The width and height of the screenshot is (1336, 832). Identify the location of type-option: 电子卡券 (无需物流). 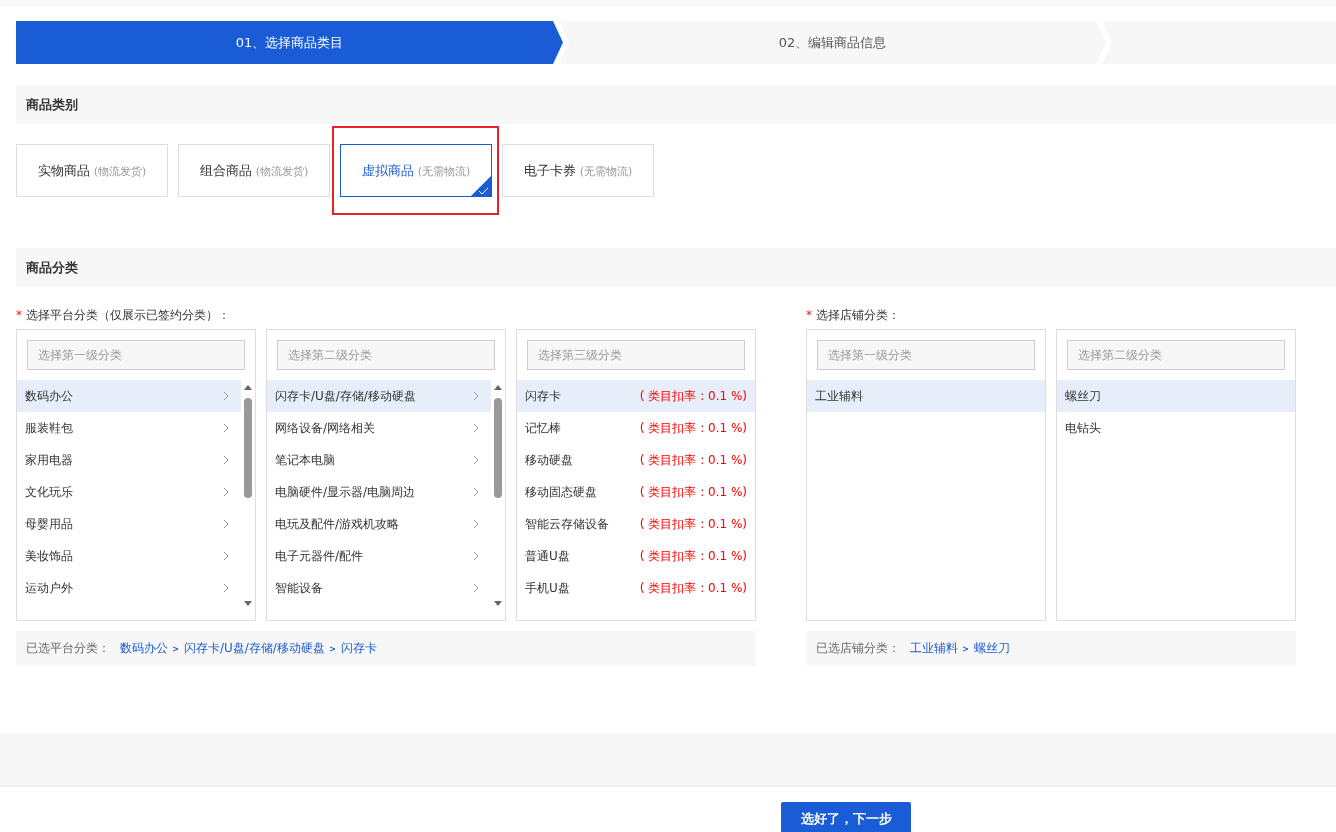
(578, 170).